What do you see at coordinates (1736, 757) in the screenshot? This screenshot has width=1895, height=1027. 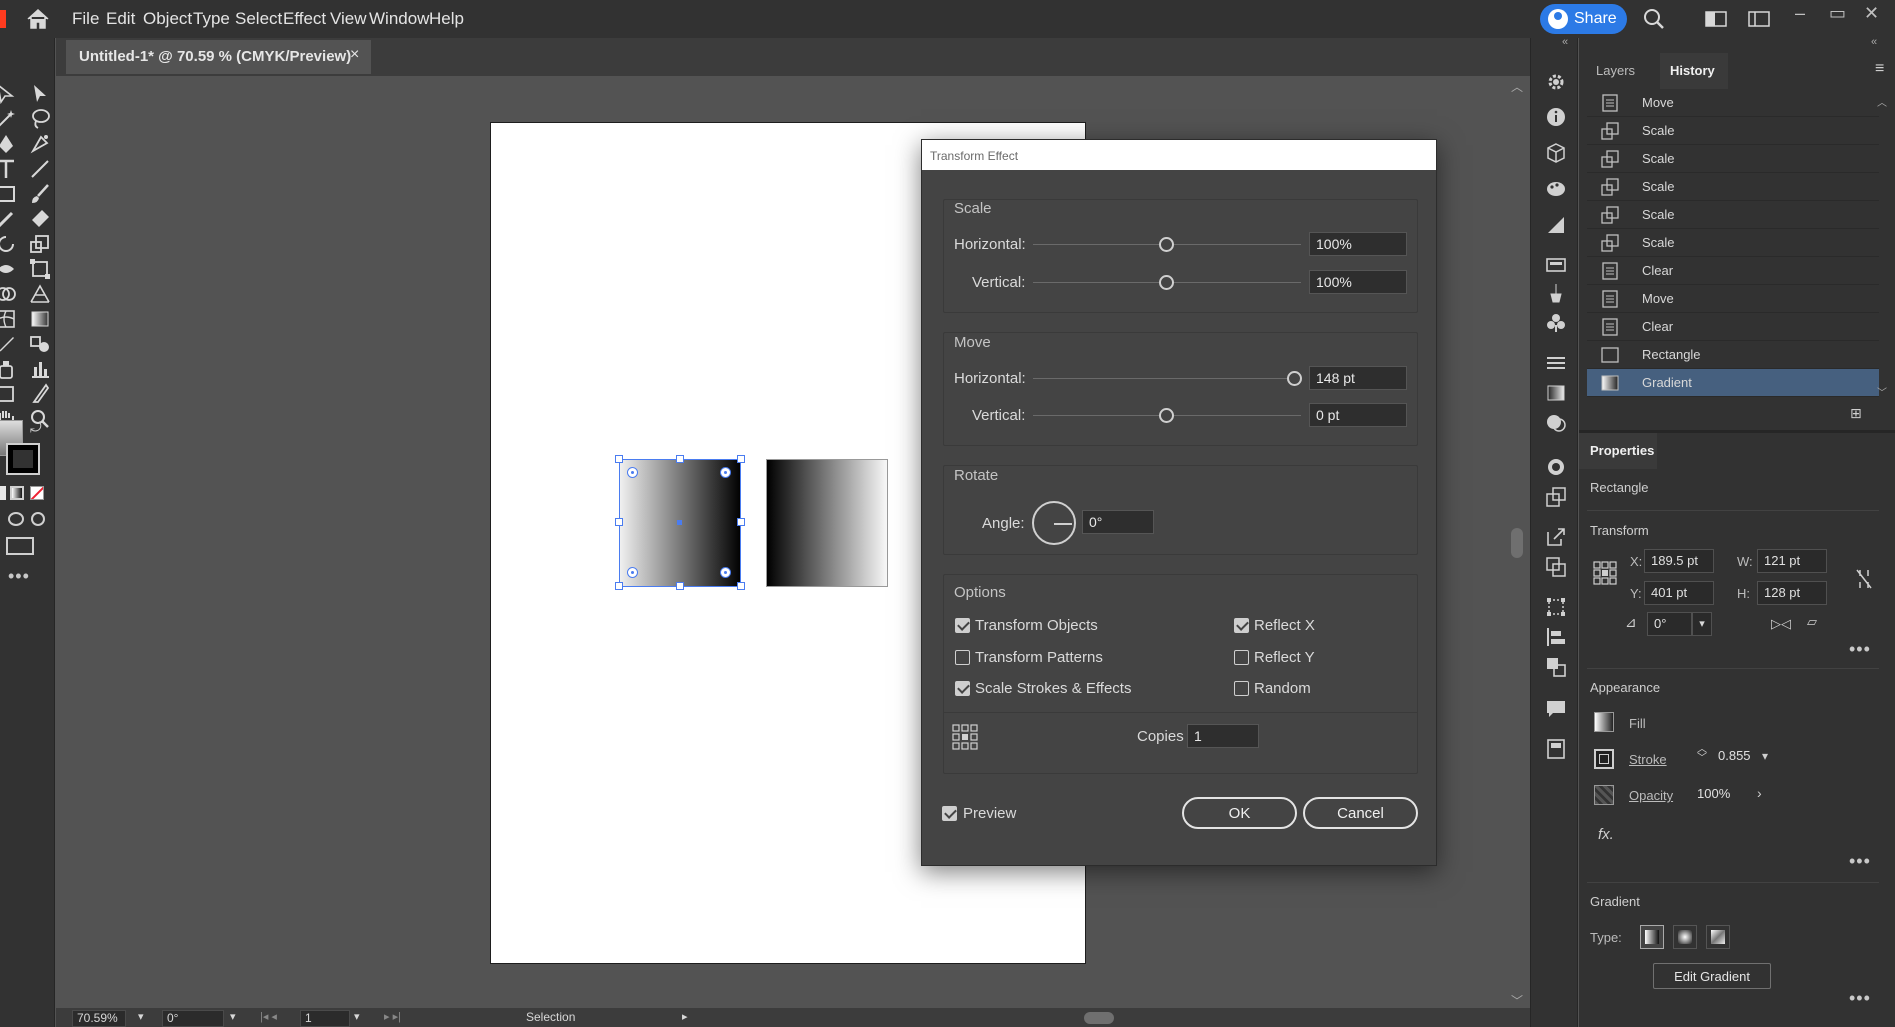 I see `stroke-weight-field: 0.855` at bounding box center [1736, 757].